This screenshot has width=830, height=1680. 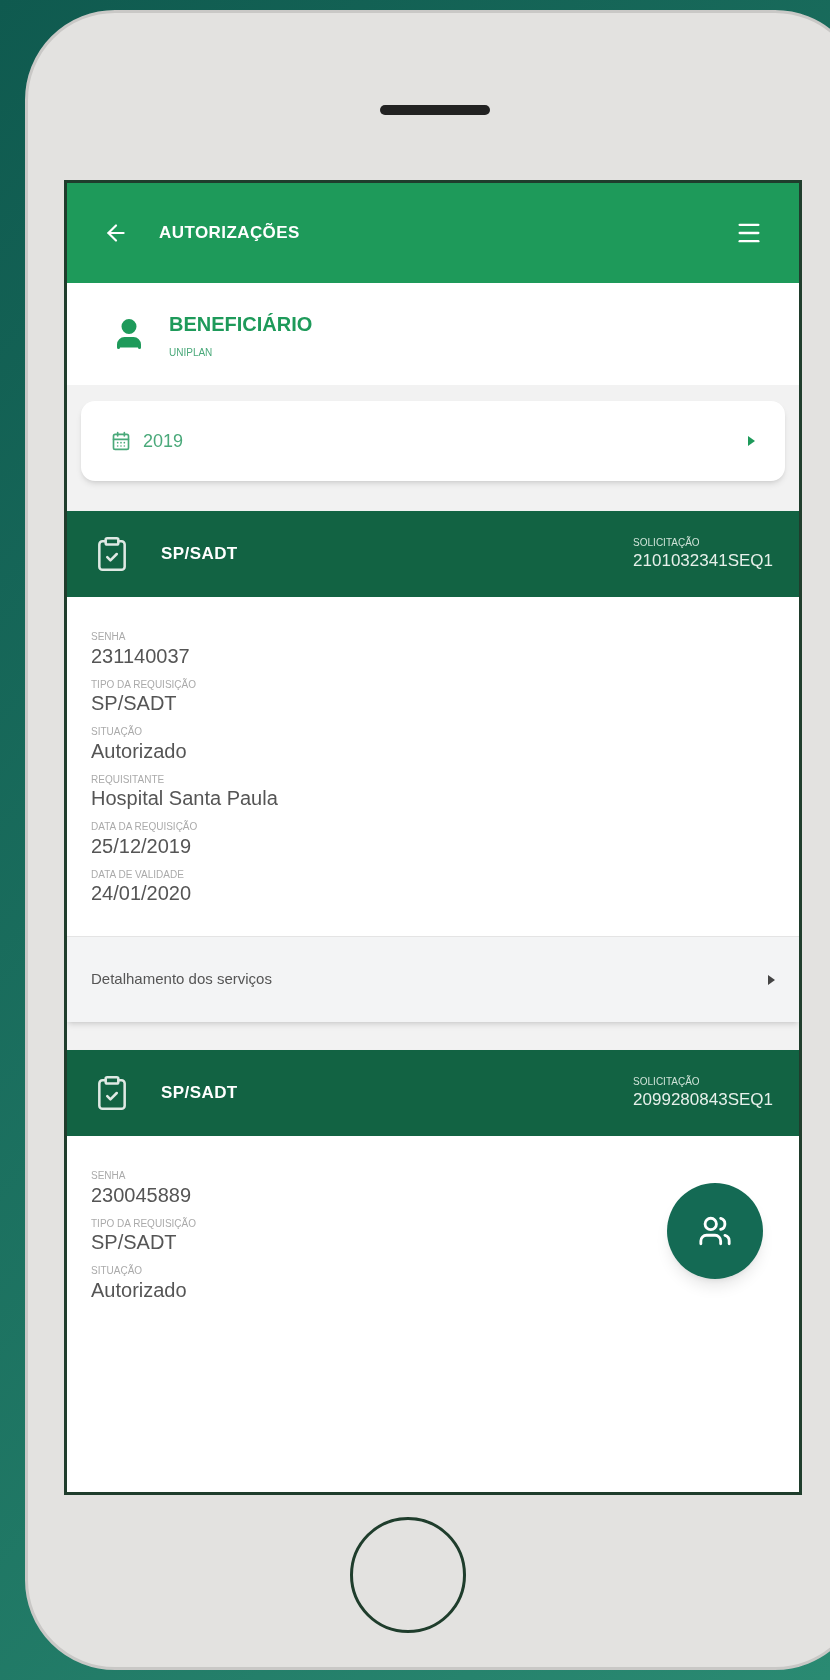 What do you see at coordinates (141, 893) in the screenshot?
I see `field-value: 24/01/2020` at bounding box center [141, 893].